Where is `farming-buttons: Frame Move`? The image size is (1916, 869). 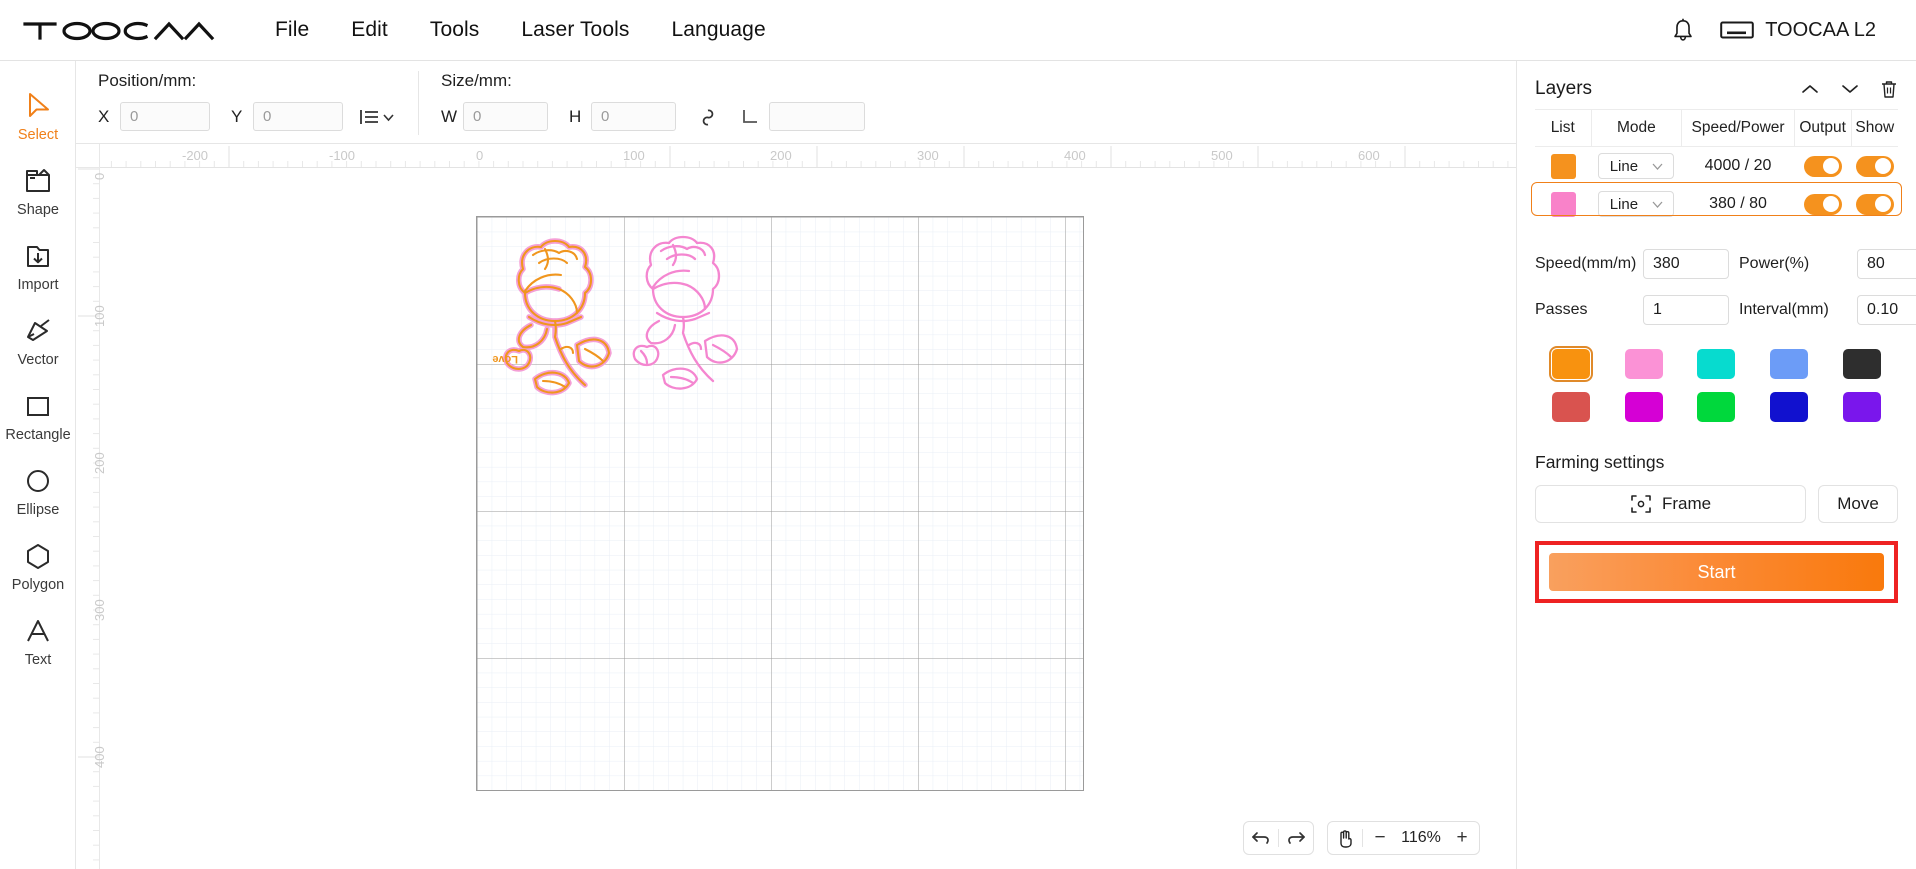
farming-buttons: Frame Move is located at coordinates (1716, 504).